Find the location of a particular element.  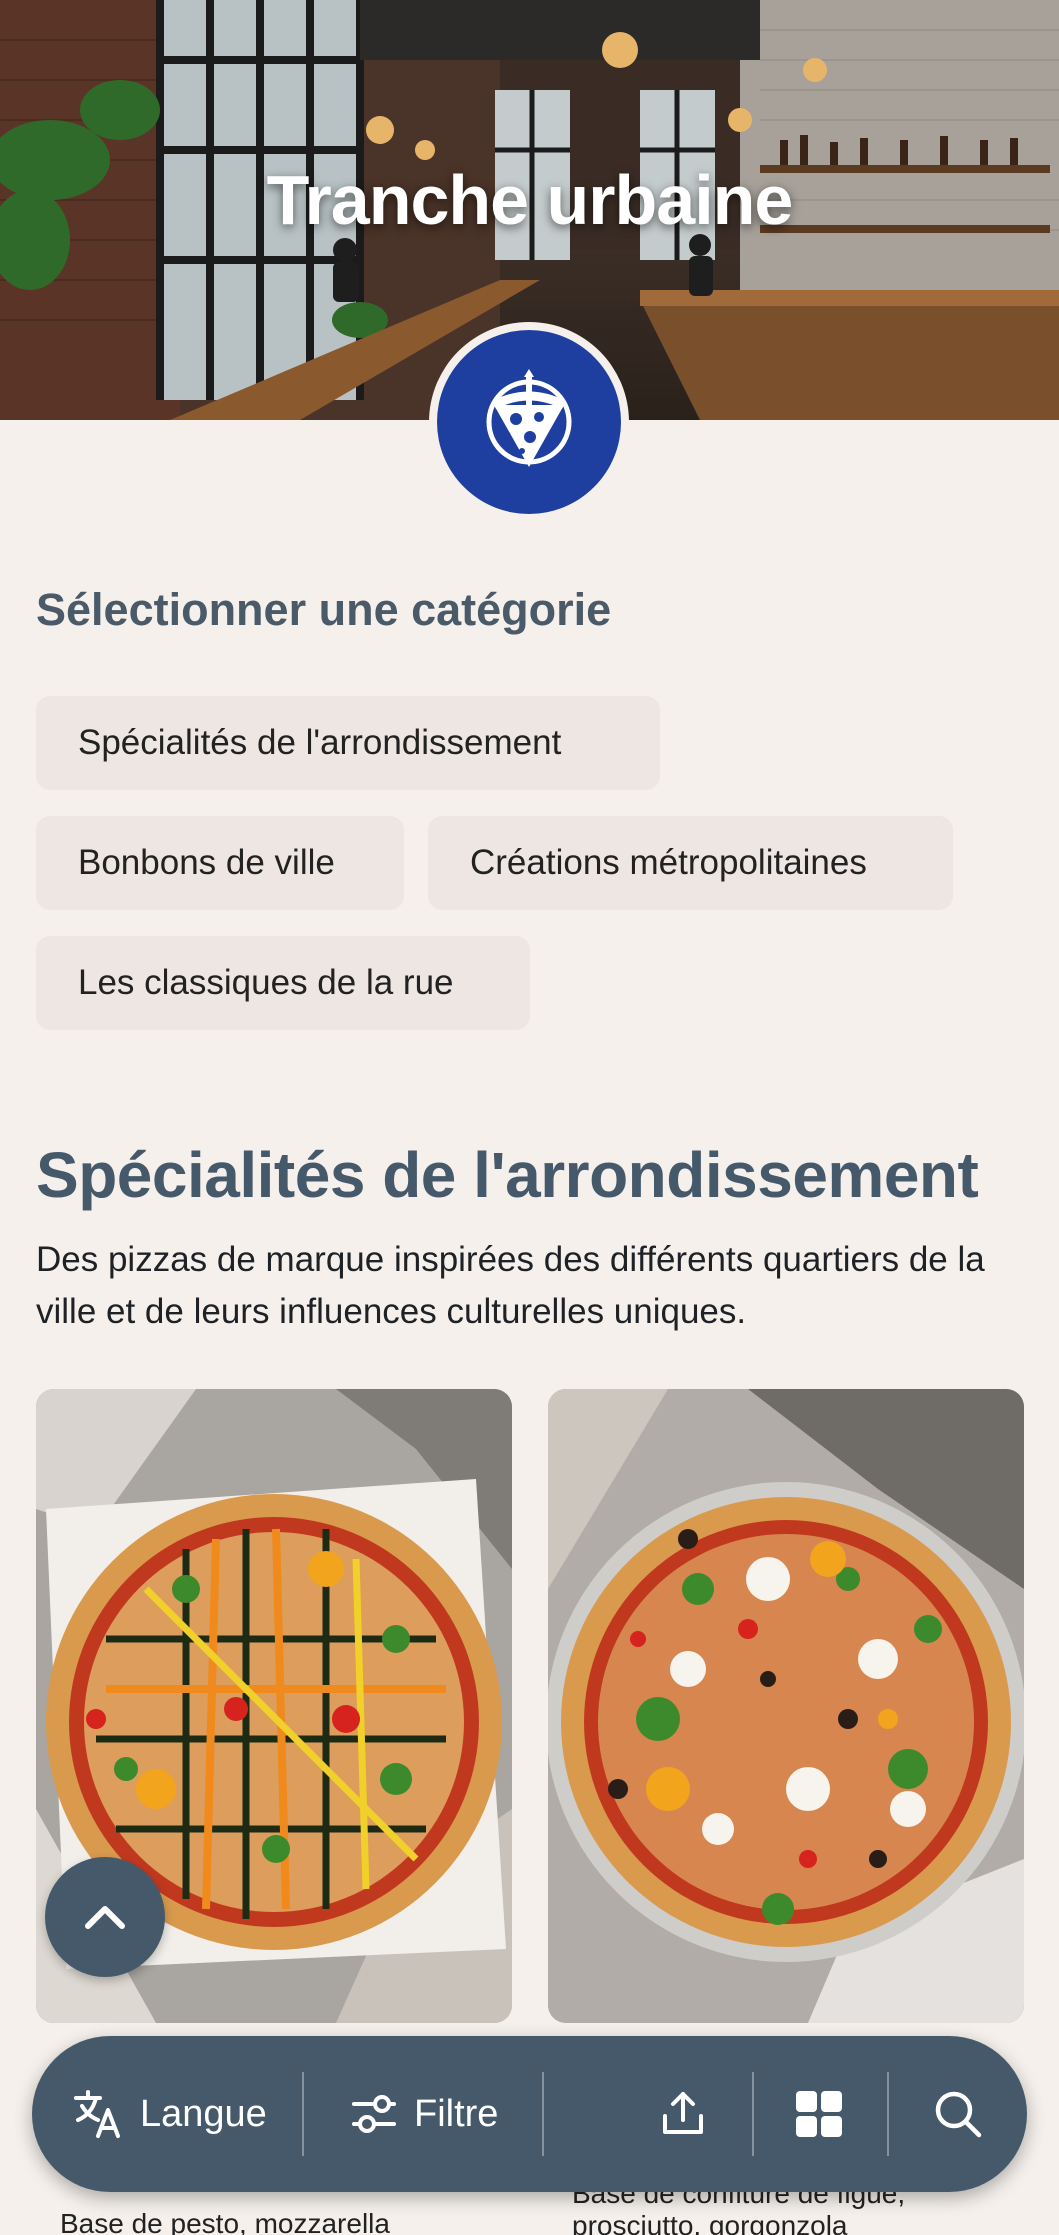

grid-view-button is located at coordinates (819, 2114).